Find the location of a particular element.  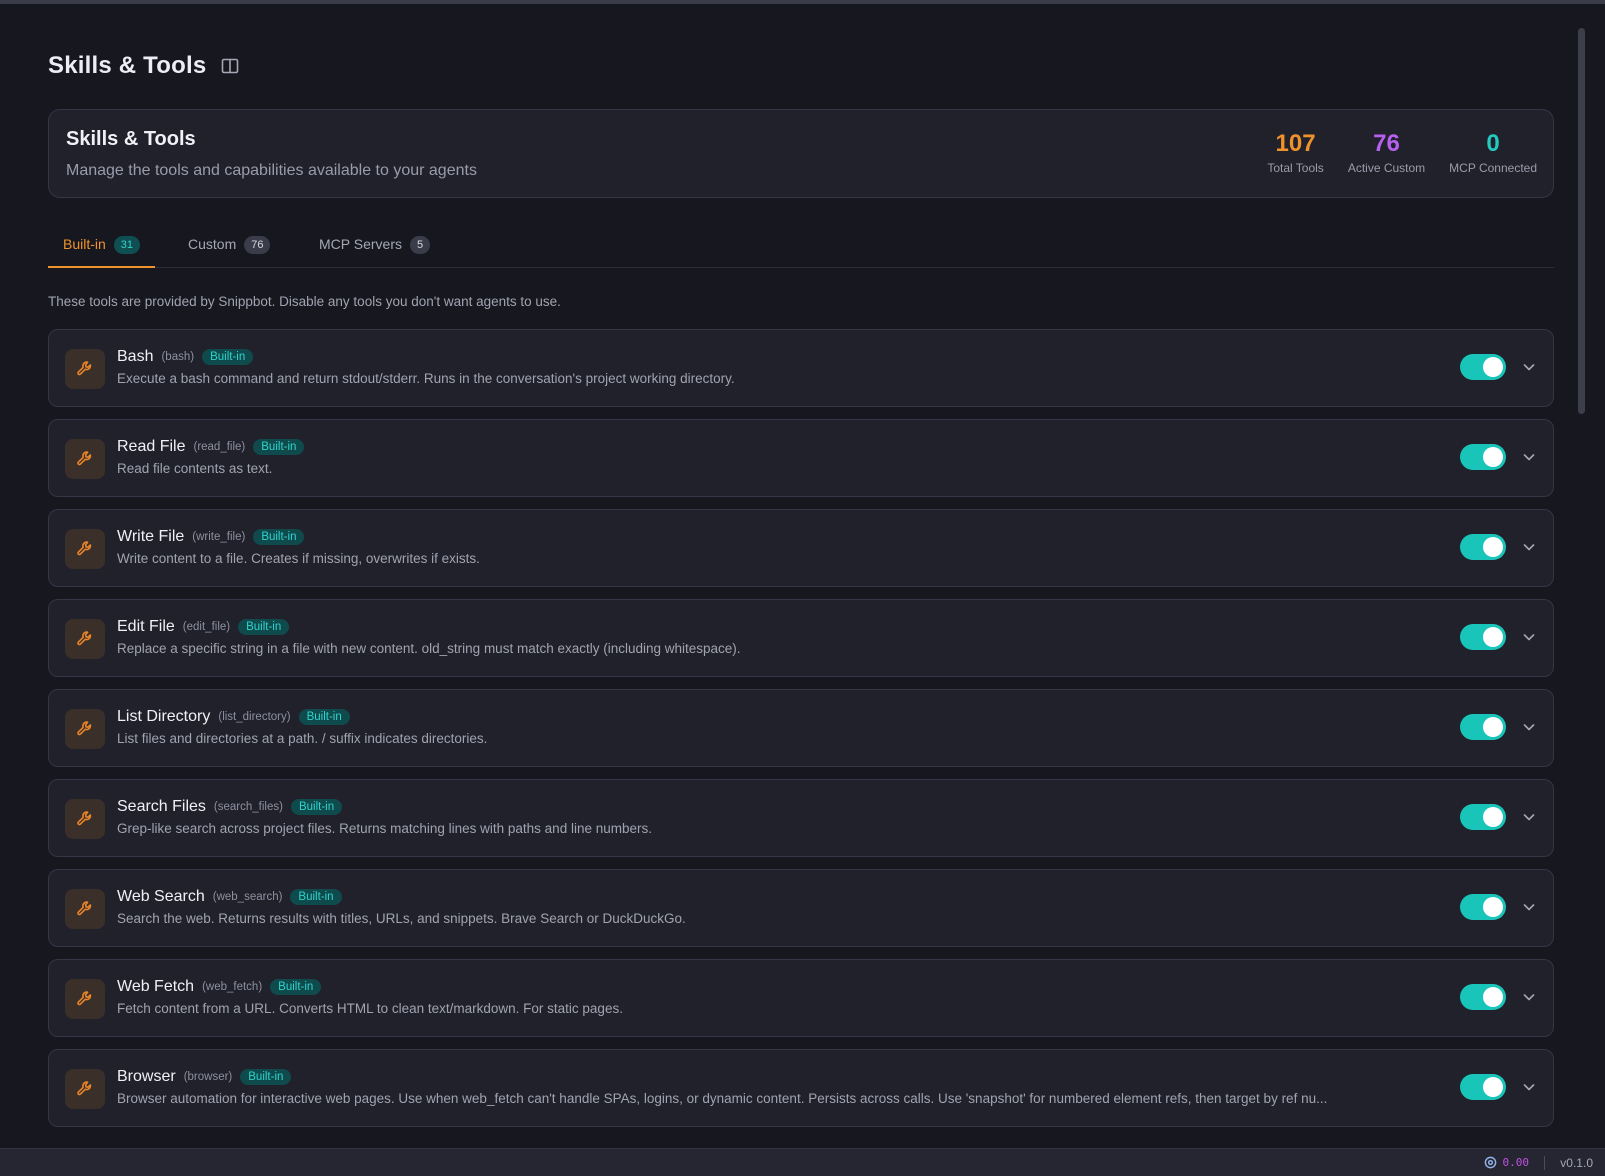

cost-indicator: 0.00 is located at coordinates (1507, 1162).